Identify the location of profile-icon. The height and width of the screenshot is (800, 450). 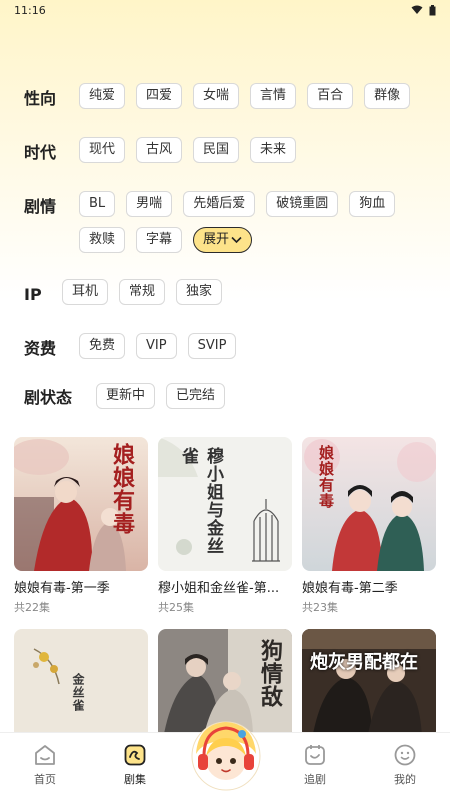
(405, 755).